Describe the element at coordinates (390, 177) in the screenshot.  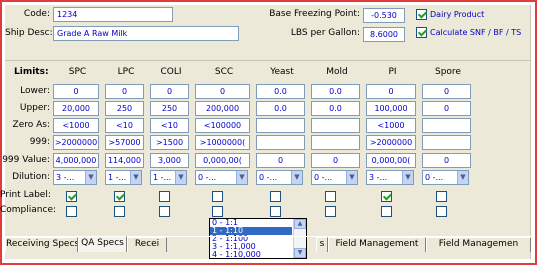
I see `dilution-select-pi: 3 -... ▼` at that location.